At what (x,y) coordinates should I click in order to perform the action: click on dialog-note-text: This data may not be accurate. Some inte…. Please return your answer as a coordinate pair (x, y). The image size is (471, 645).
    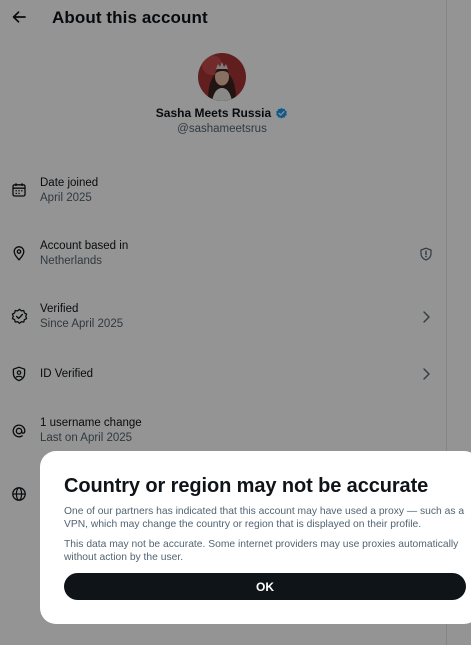
    Looking at the image, I should click on (261, 551).